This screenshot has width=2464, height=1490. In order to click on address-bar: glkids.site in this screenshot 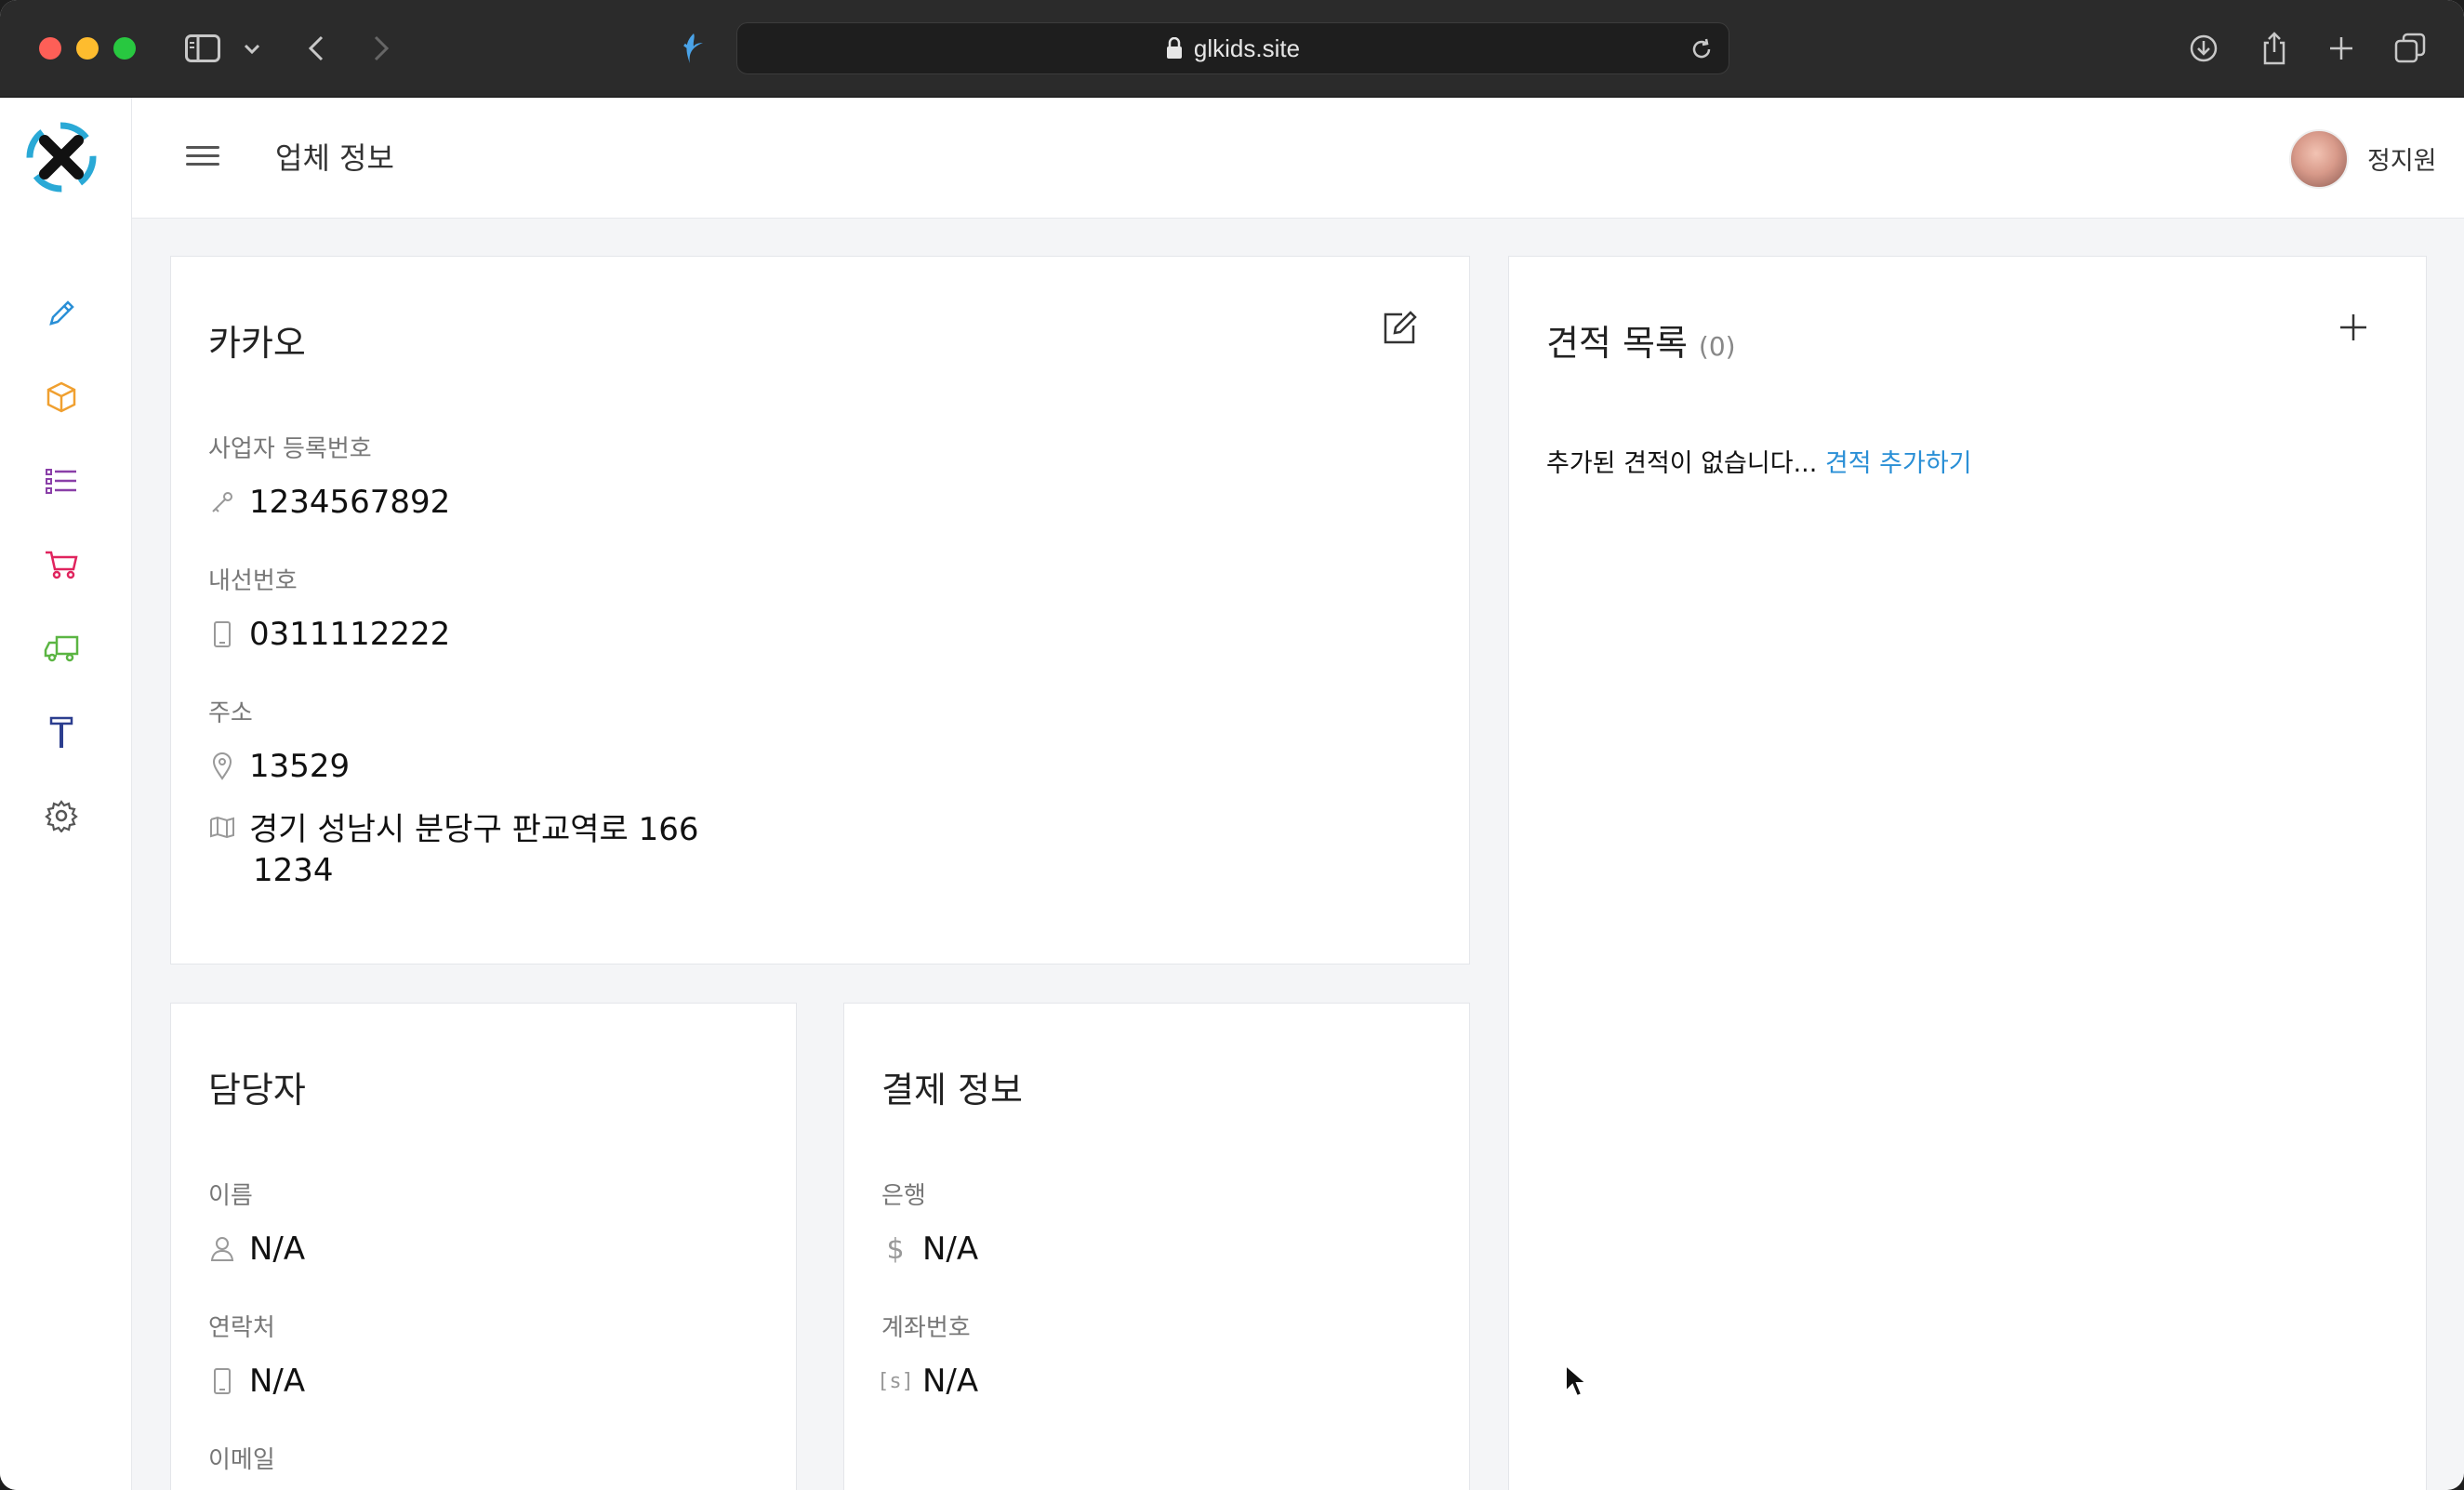, I will do `click(1232, 48)`.